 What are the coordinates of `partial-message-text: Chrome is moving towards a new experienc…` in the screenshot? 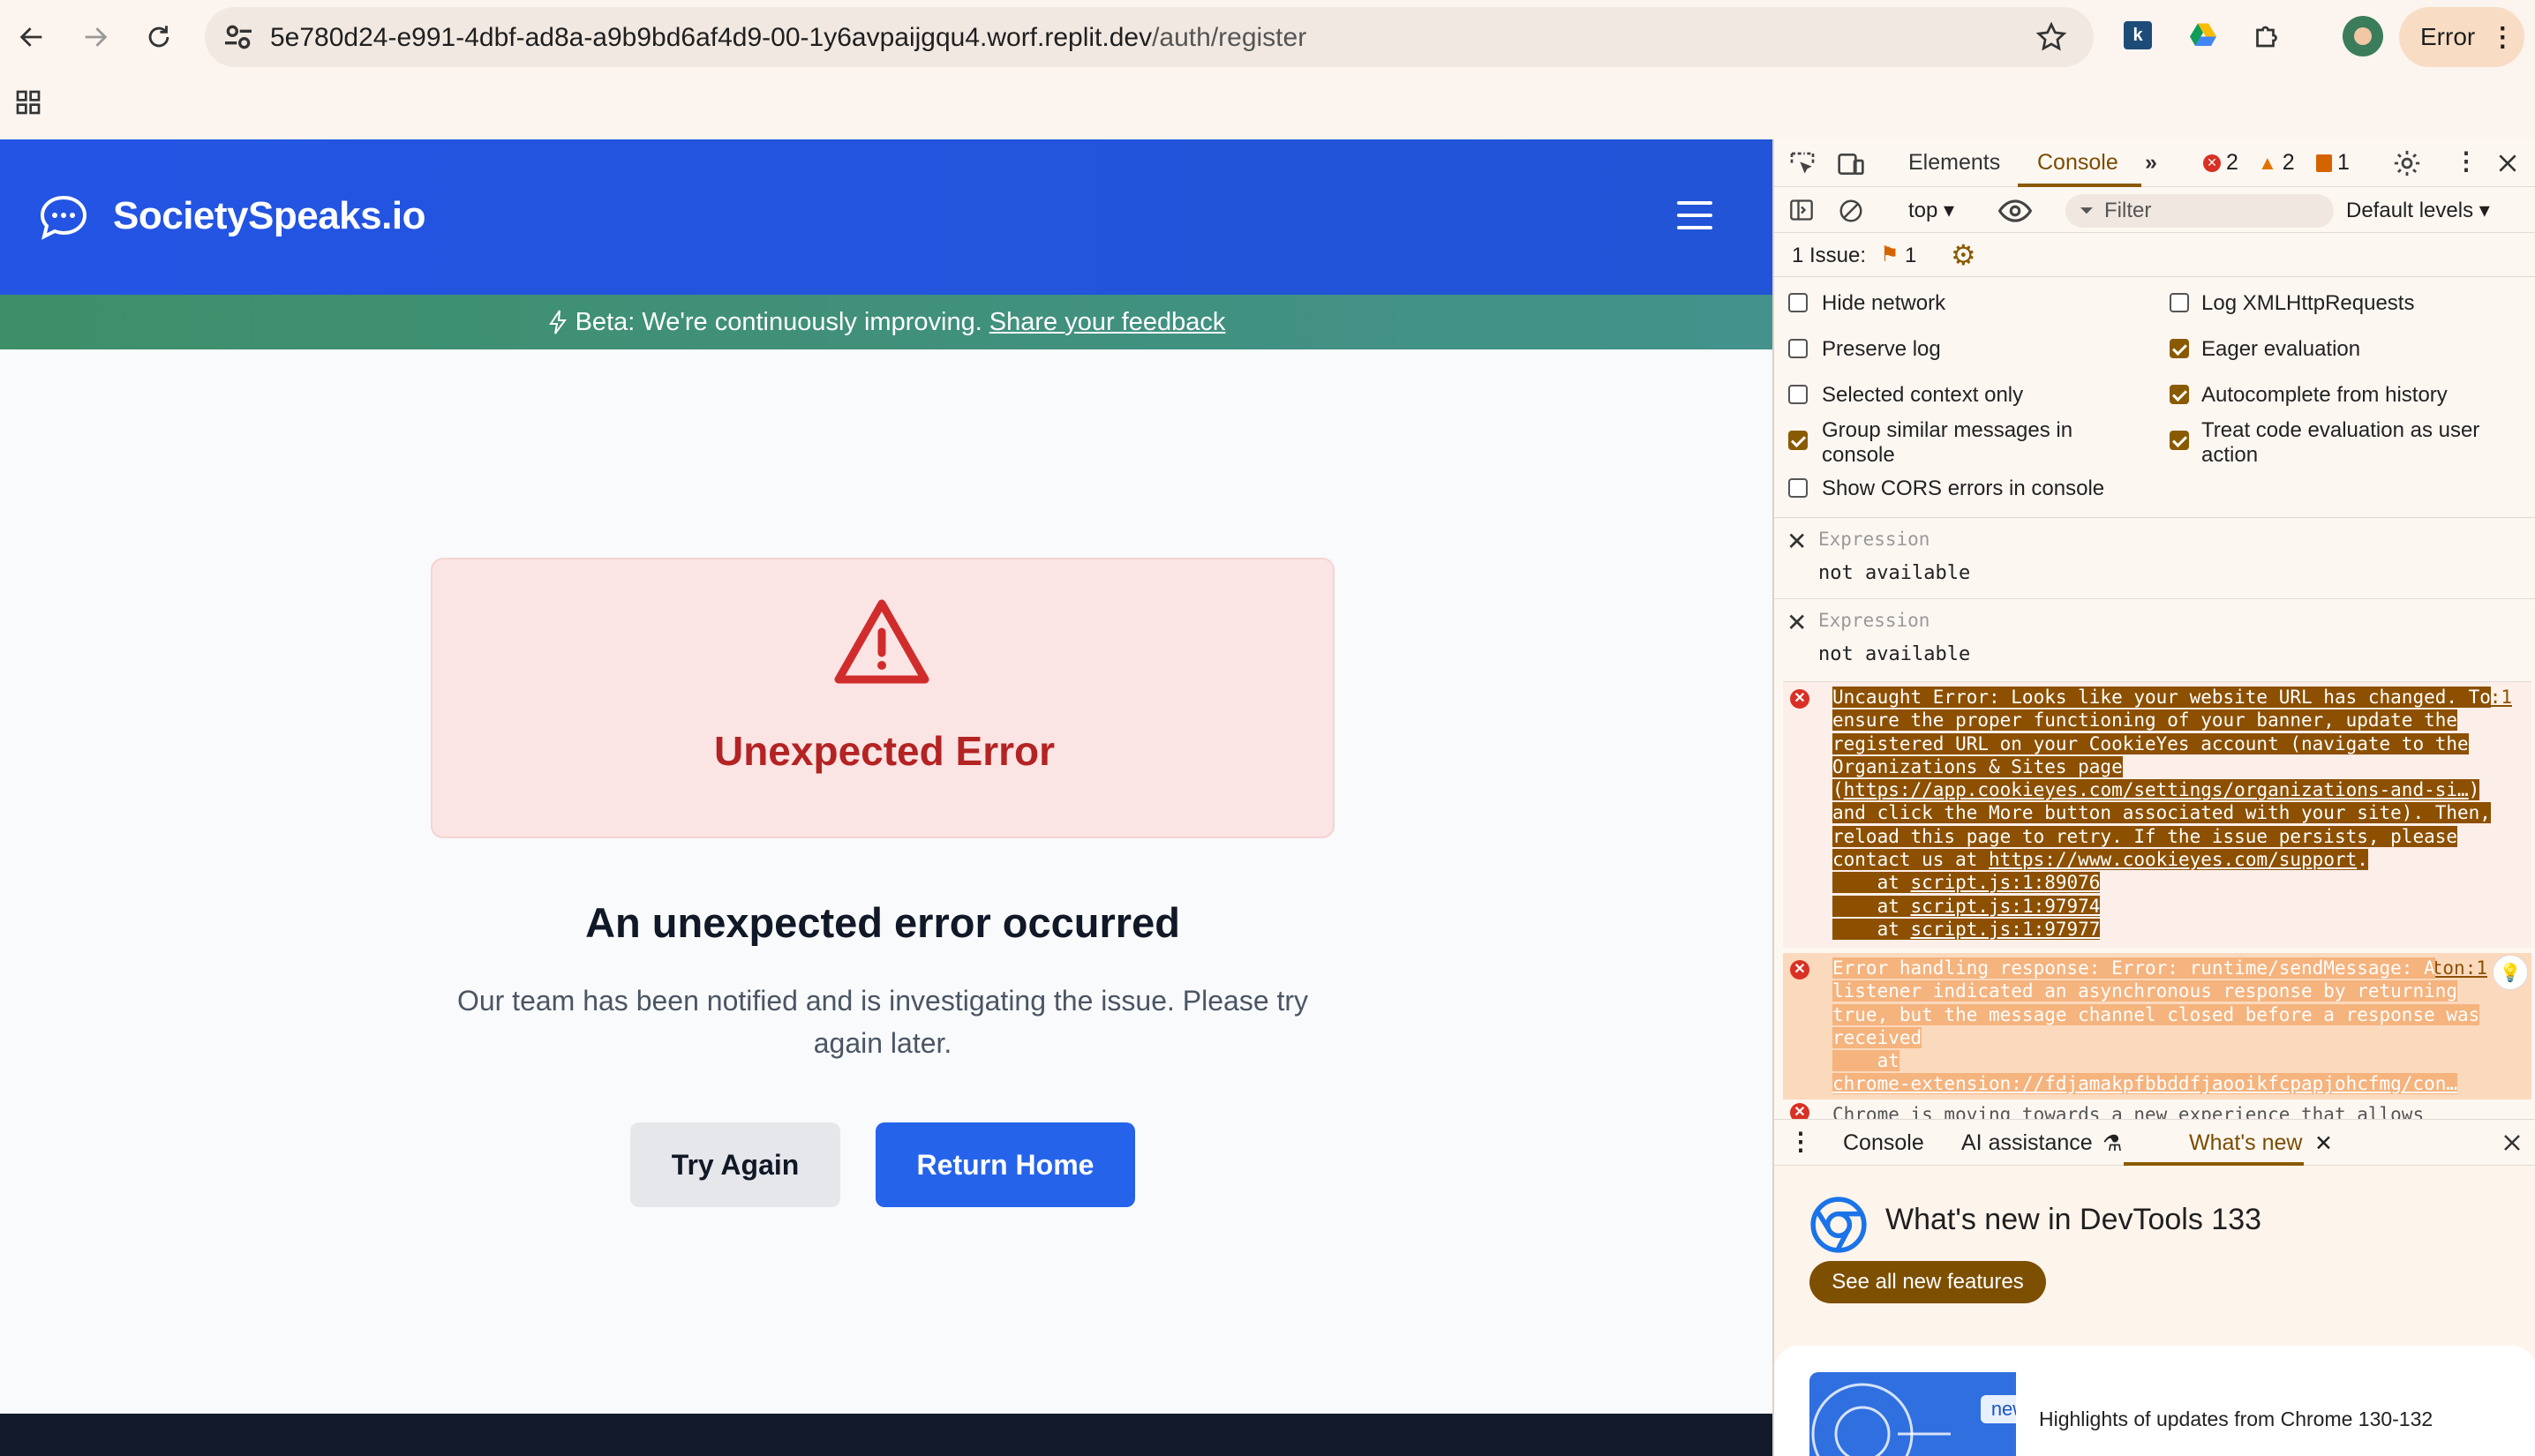 It's located at (2128, 1111).